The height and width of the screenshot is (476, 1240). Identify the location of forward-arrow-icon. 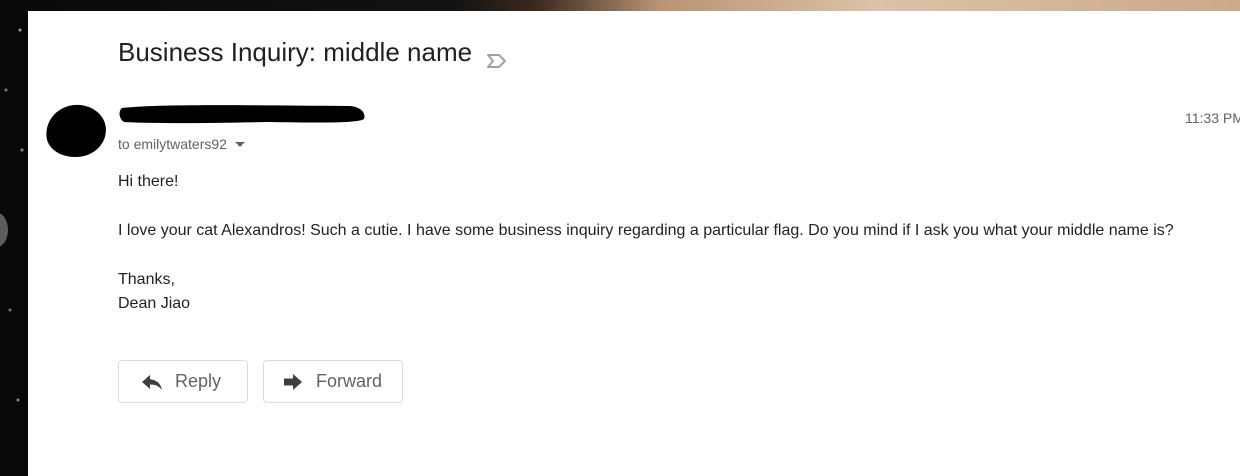
(293, 382).